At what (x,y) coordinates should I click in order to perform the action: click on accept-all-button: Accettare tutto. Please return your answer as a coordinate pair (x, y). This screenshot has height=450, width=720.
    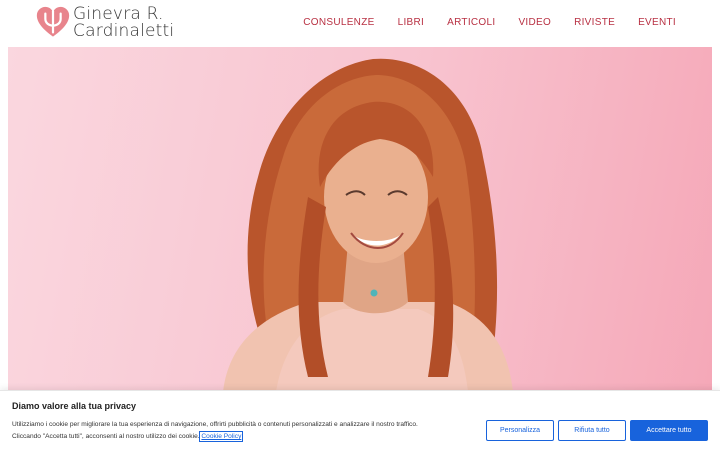
    Looking at the image, I should click on (669, 430).